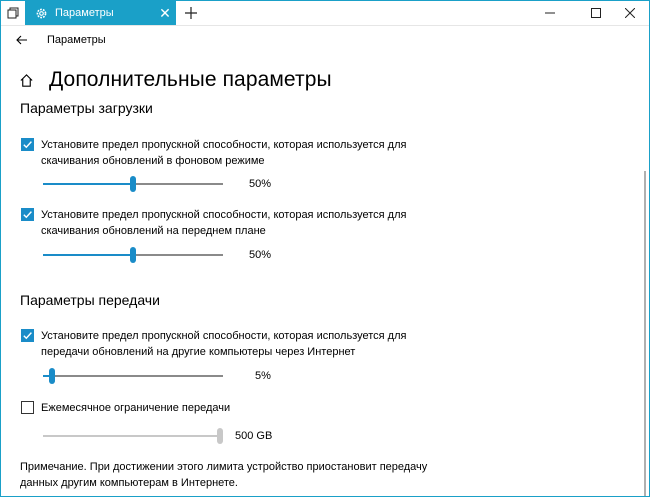  Describe the element at coordinates (263, 376) in the screenshot. I see `internet-limit-value: 5%` at that location.